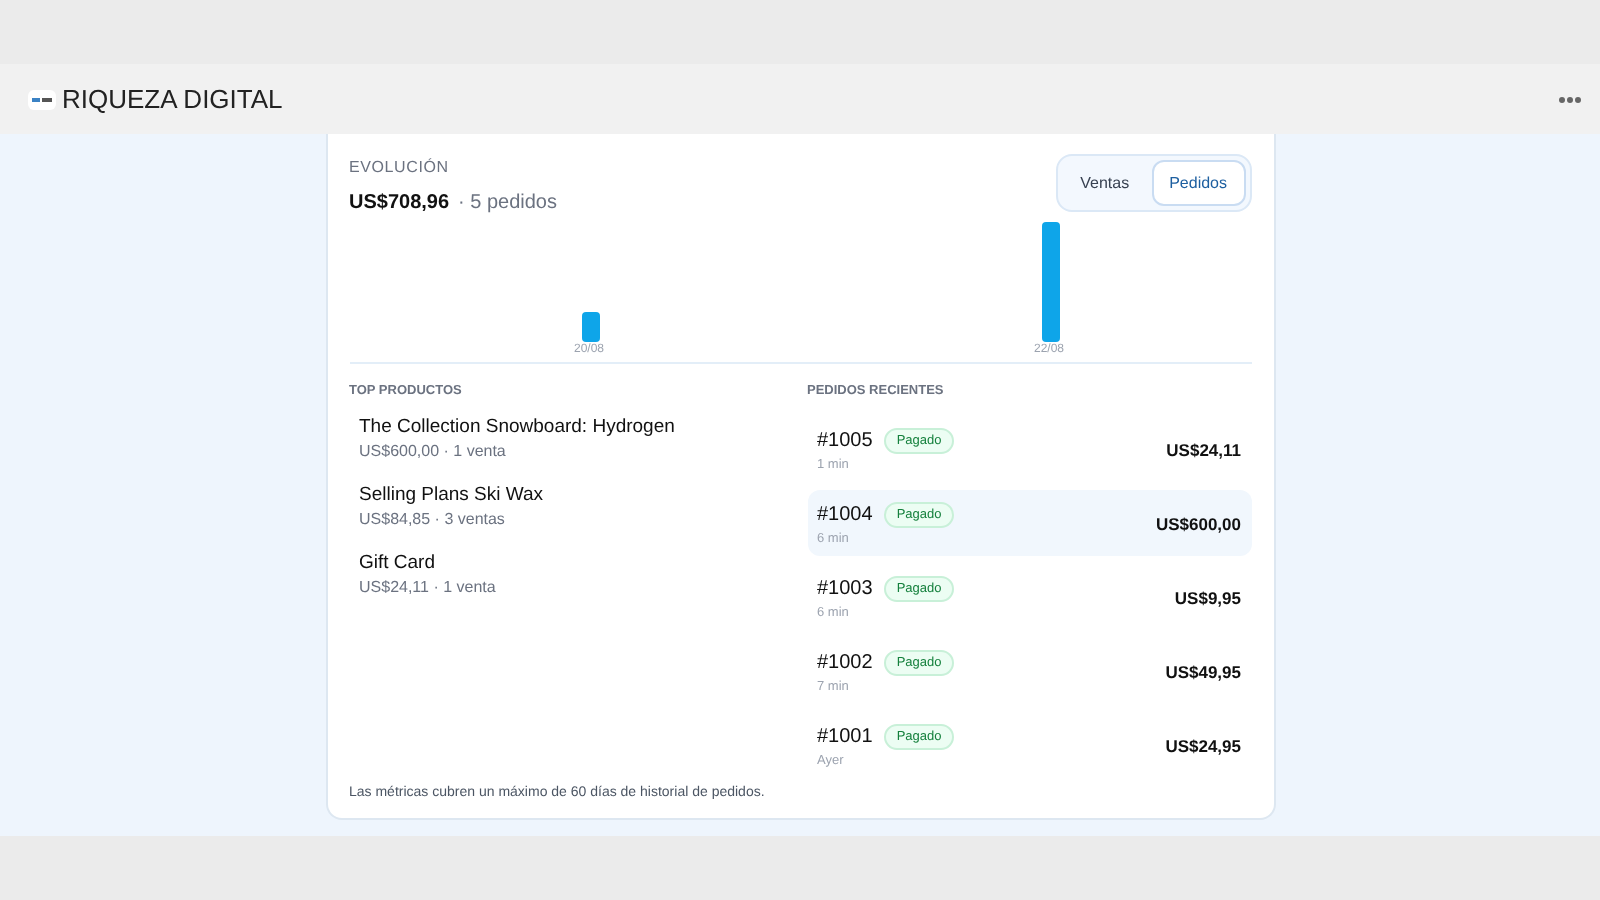 Image resolution: width=1600 pixels, height=900 pixels. I want to click on product-detail: US$600,00 · 1 venta, so click(433, 451).